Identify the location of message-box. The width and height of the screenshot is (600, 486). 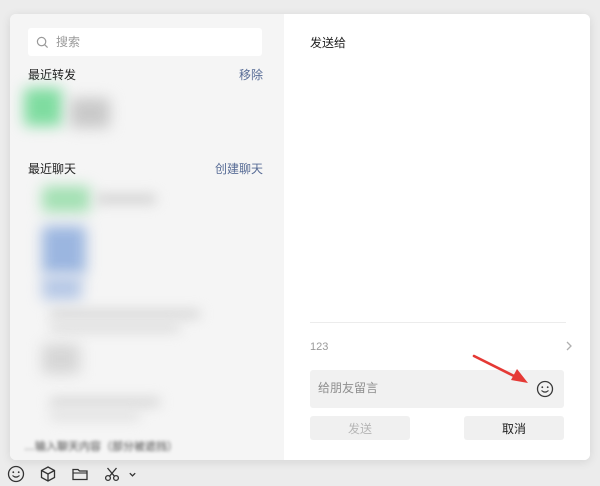
(437, 389).